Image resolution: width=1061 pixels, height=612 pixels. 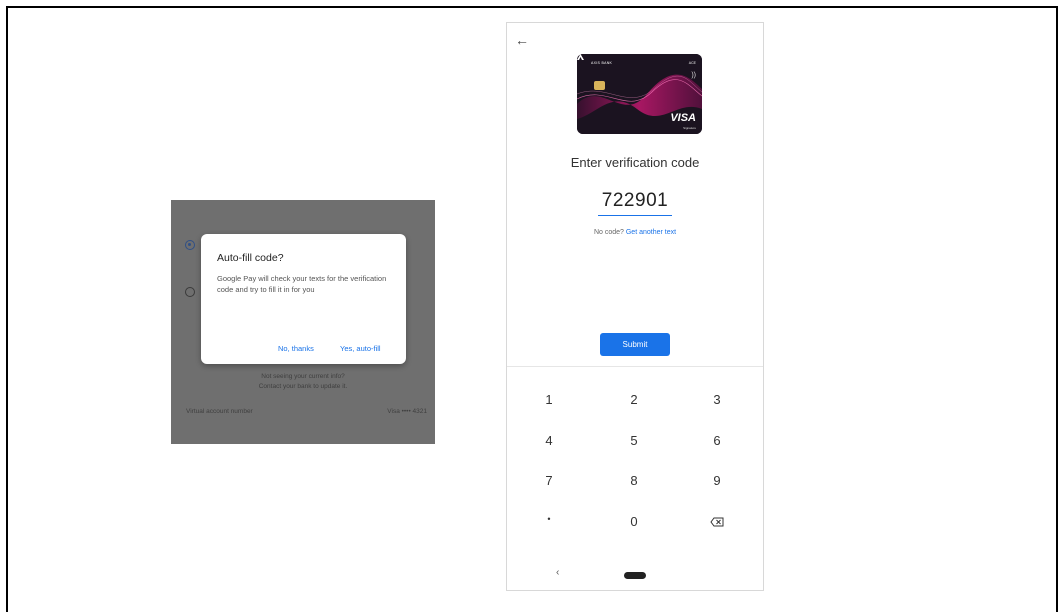 I want to click on page-title: Enter verification code, so click(x=635, y=162).